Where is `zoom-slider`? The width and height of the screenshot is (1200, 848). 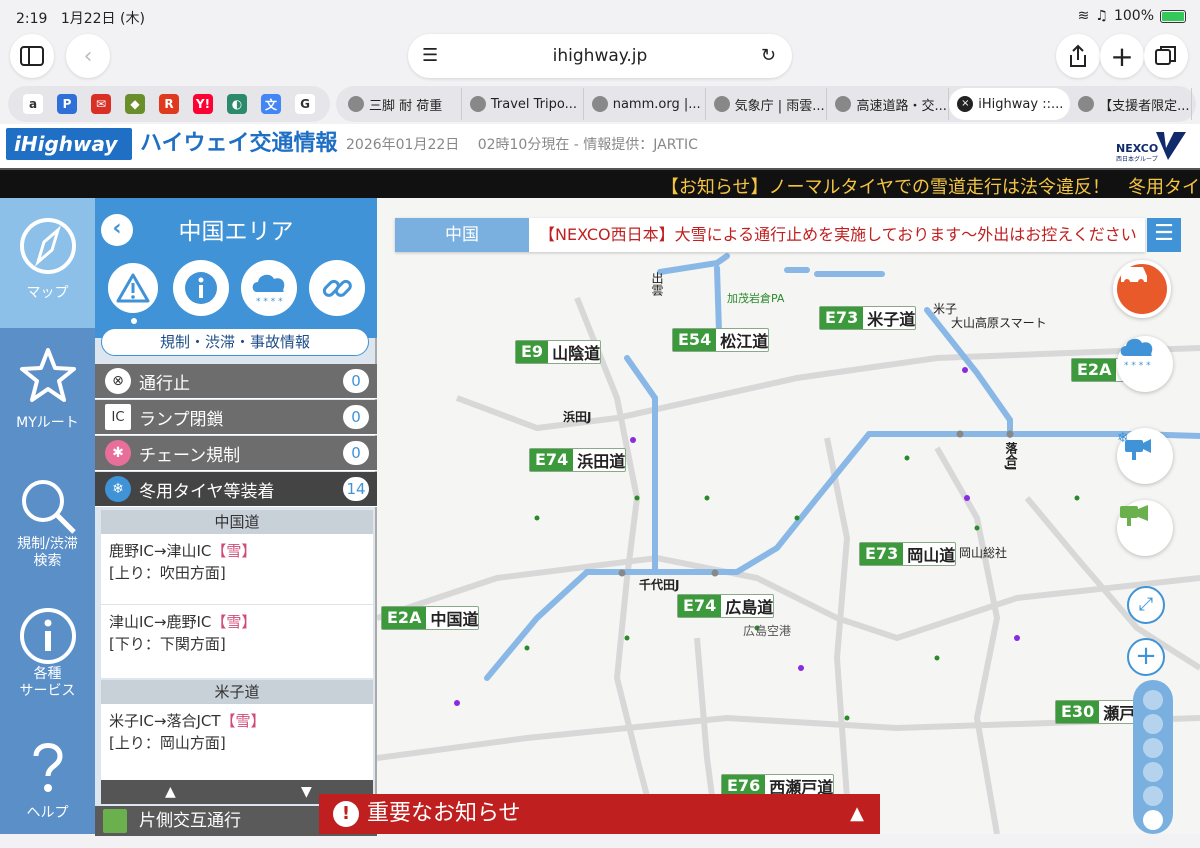
zoom-slider is located at coordinates (1153, 757).